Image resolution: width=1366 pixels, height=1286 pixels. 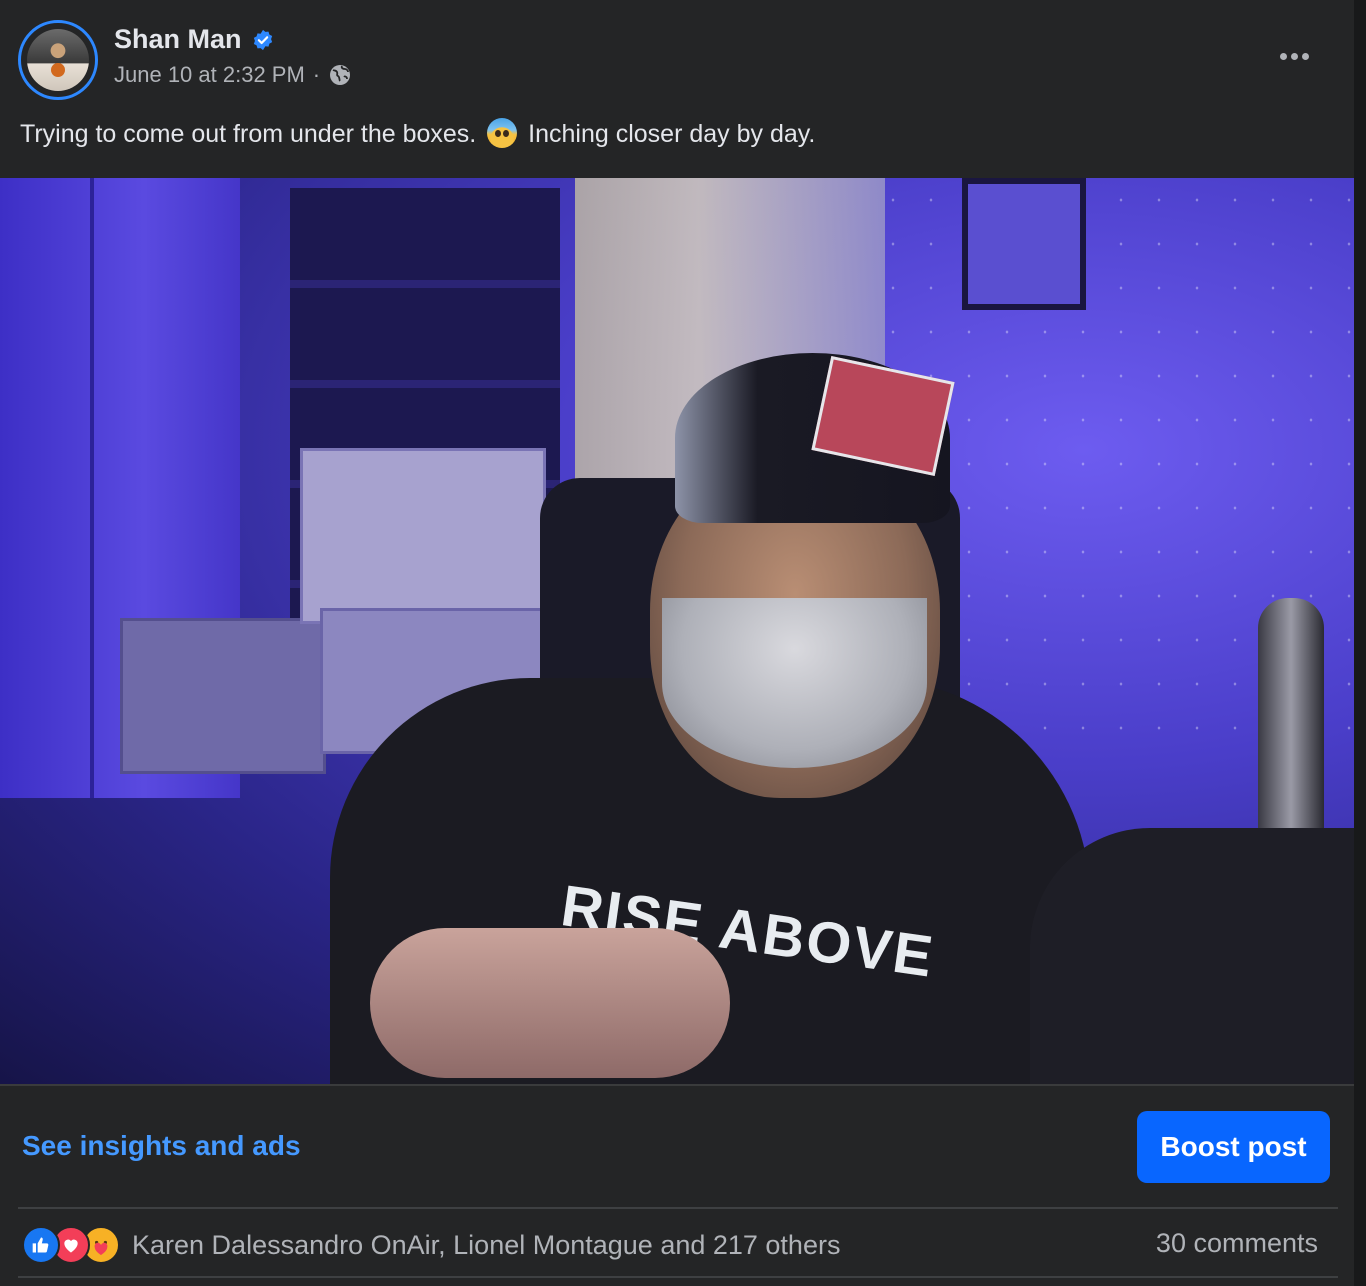 What do you see at coordinates (1024, 244) in the screenshot?
I see `wall-frame` at bounding box center [1024, 244].